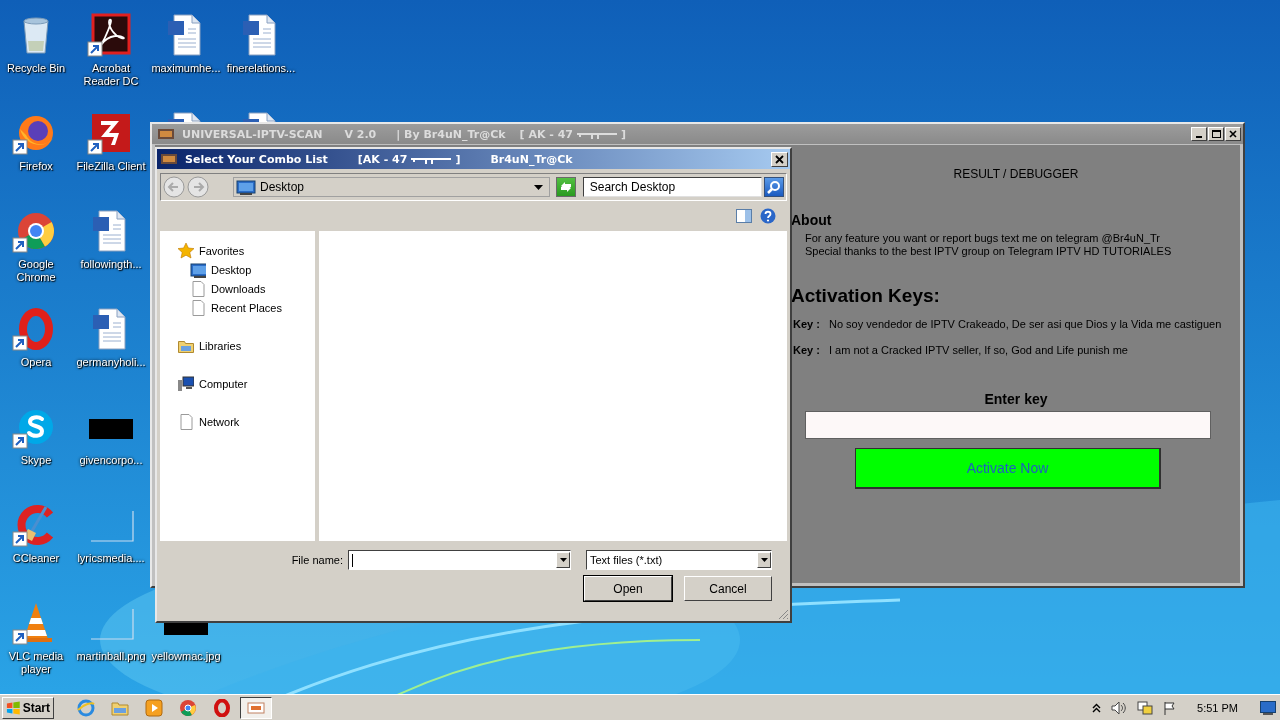 The image size is (1280, 720). What do you see at coordinates (1145, 707) in the screenshot?
I see `network-icon` at bounding box center [1145, 707].